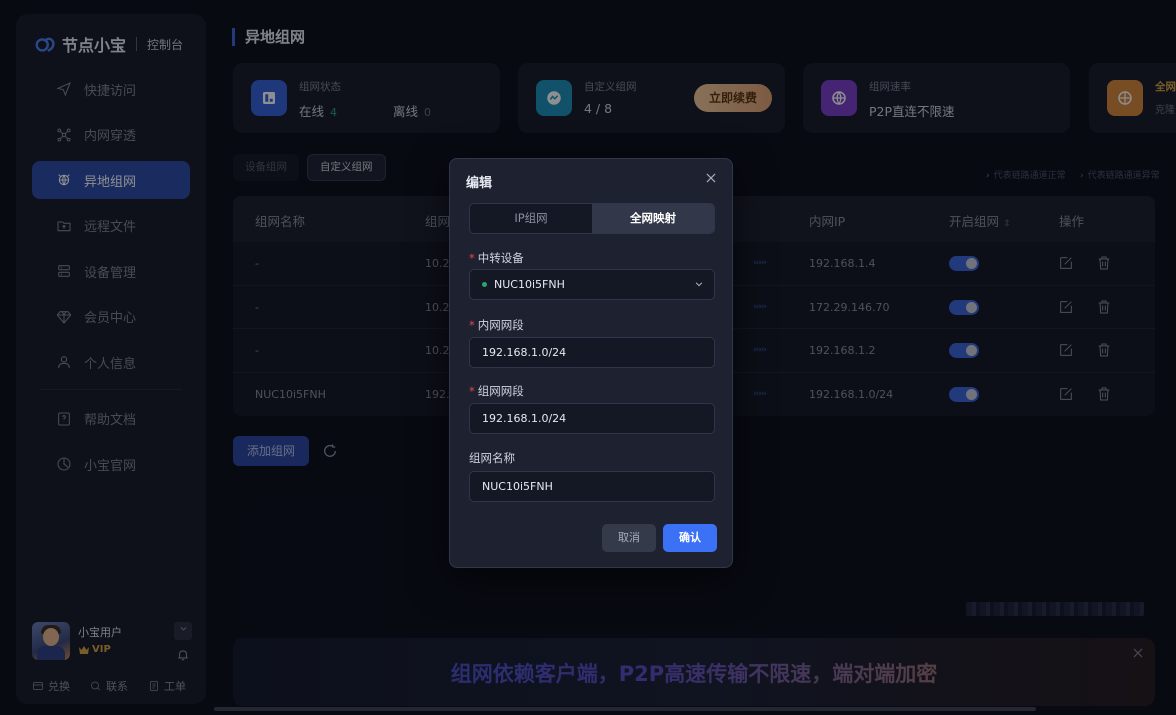  I want to click on chevron-down-icon, so click(699, 284).